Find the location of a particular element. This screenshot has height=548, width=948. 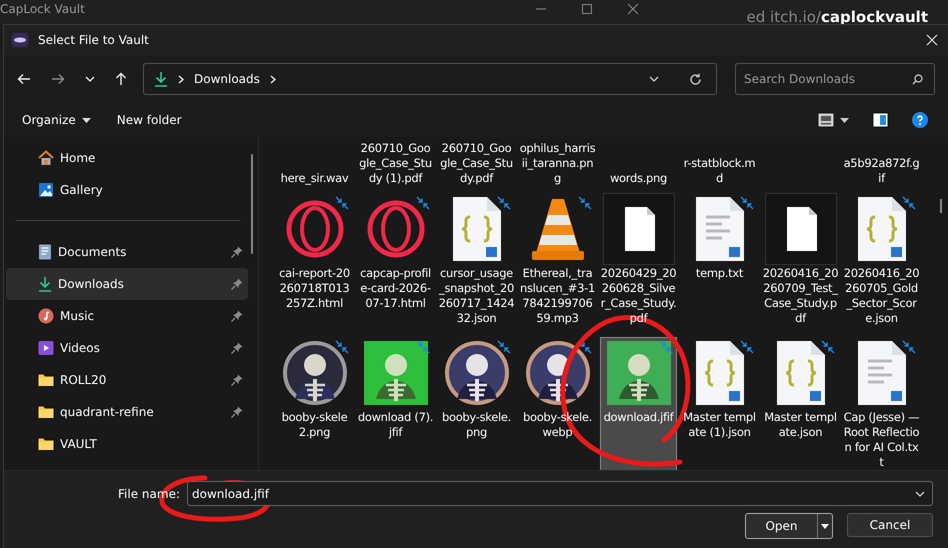

sidebar-item: Home is located at coordinates (127, 158).